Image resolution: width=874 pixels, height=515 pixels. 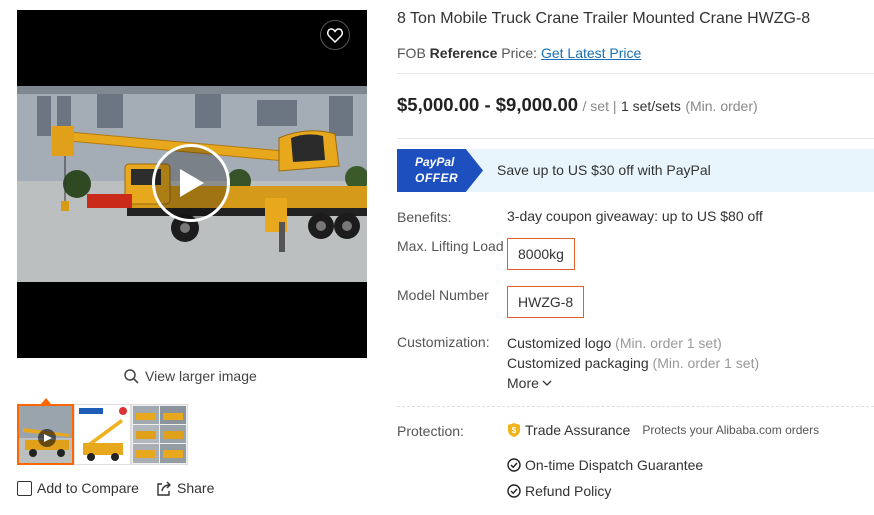 What do you see at coordinates (411, 53) in the screenshot?
I see `fob-prefix: FOB` at bounding box center [411, 53].